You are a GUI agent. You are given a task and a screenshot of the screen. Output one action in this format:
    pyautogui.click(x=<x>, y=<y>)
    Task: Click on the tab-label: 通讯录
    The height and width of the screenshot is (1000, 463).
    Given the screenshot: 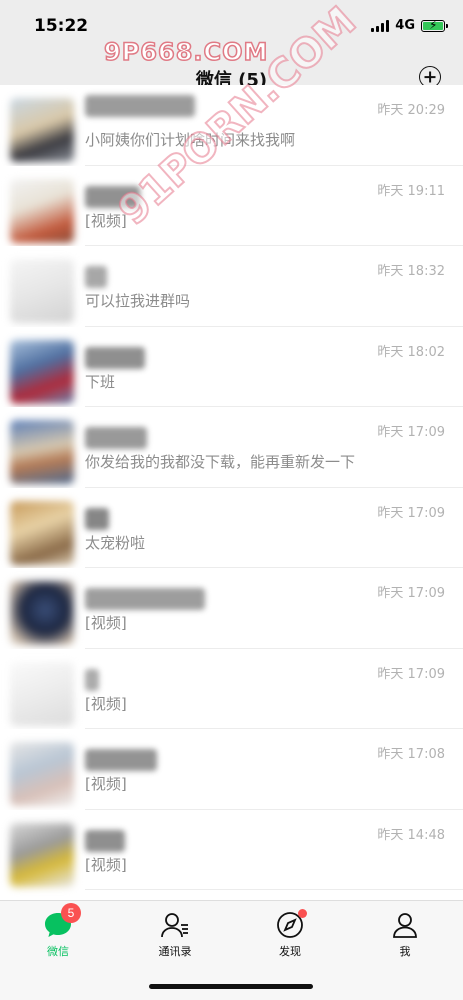 What is the action you would take?
    pyautogui.click(x=175, y=951)
    